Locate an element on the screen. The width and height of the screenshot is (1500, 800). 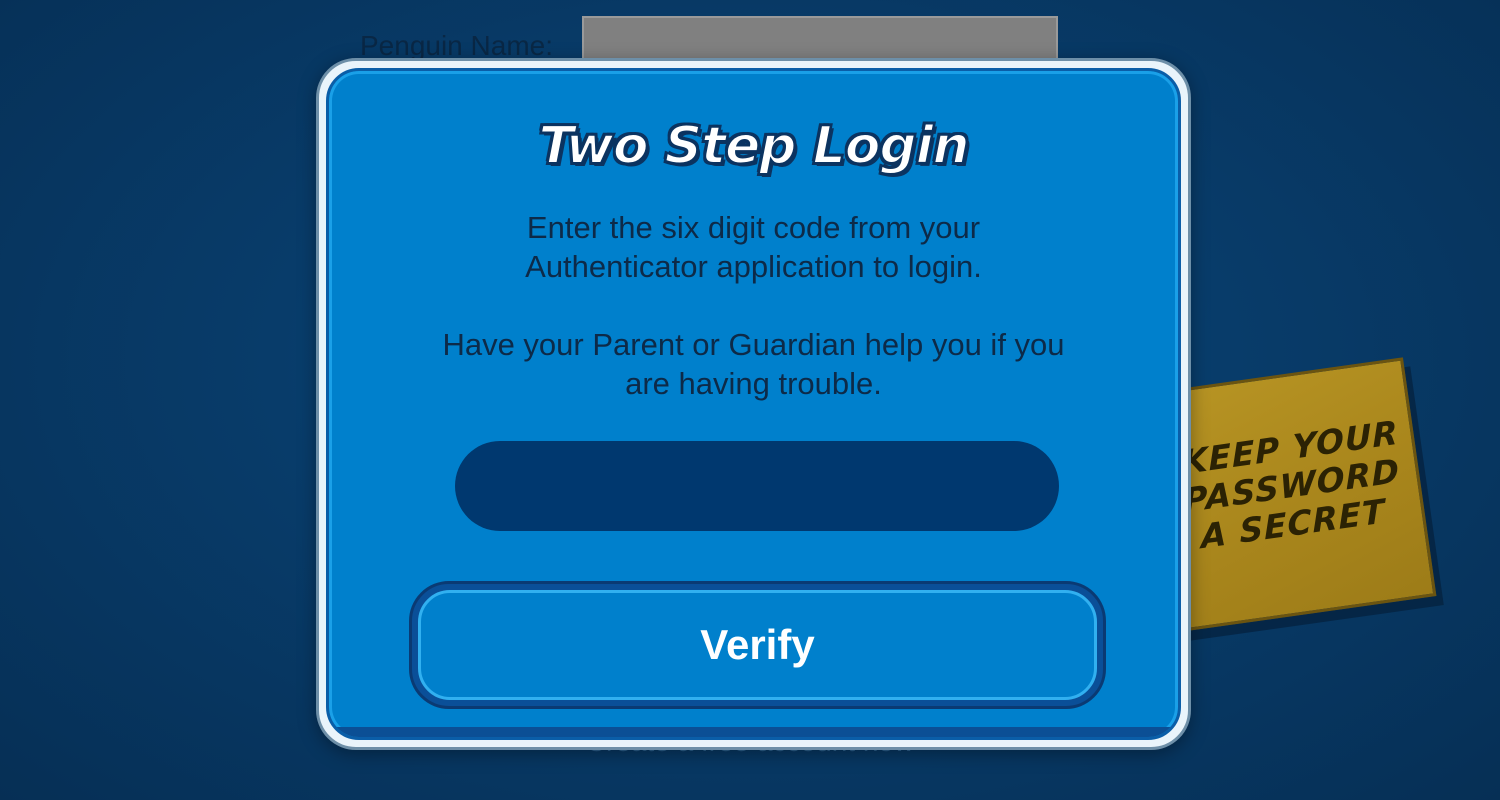
verify-button-face: Verify is located at coordinates (757, 645).